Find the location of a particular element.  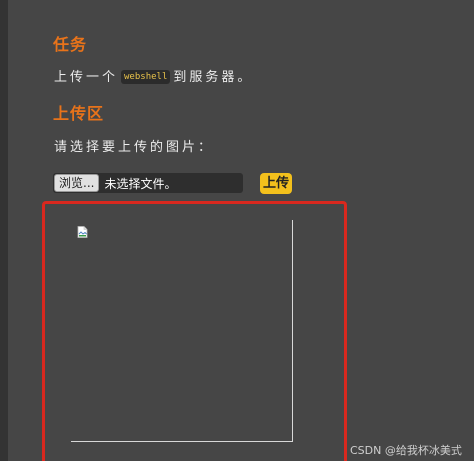

upload-prompt: 请选择要上传的图片： is located at coordinates (134, 147).